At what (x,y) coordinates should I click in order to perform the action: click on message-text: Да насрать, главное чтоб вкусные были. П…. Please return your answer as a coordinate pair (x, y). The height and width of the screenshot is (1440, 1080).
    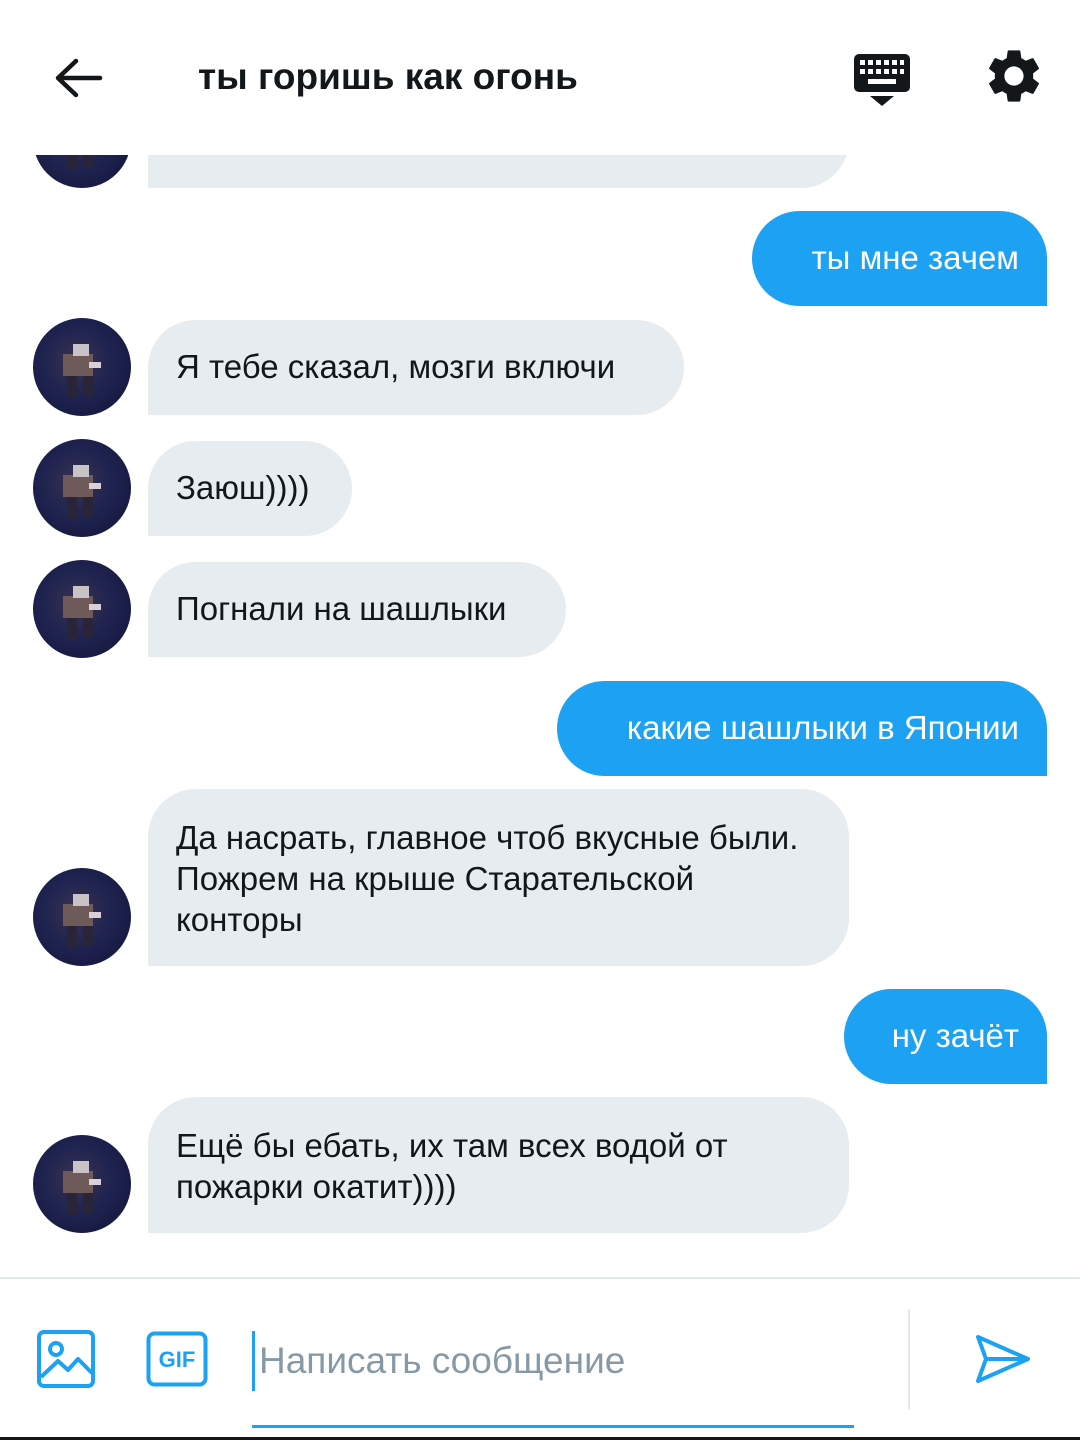
    Looking at the image, I should click on (487, 878).